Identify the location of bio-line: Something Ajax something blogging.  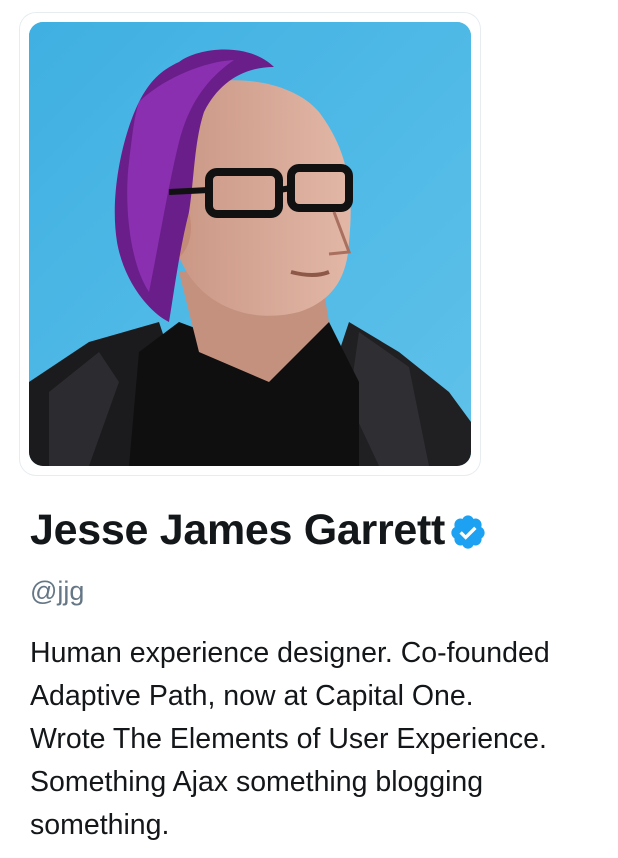
(257, 782).